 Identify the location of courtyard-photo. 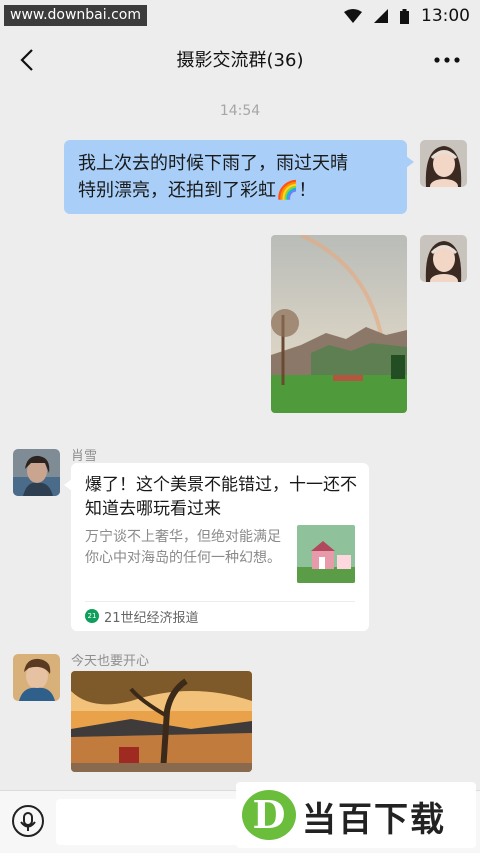
(161, 721).